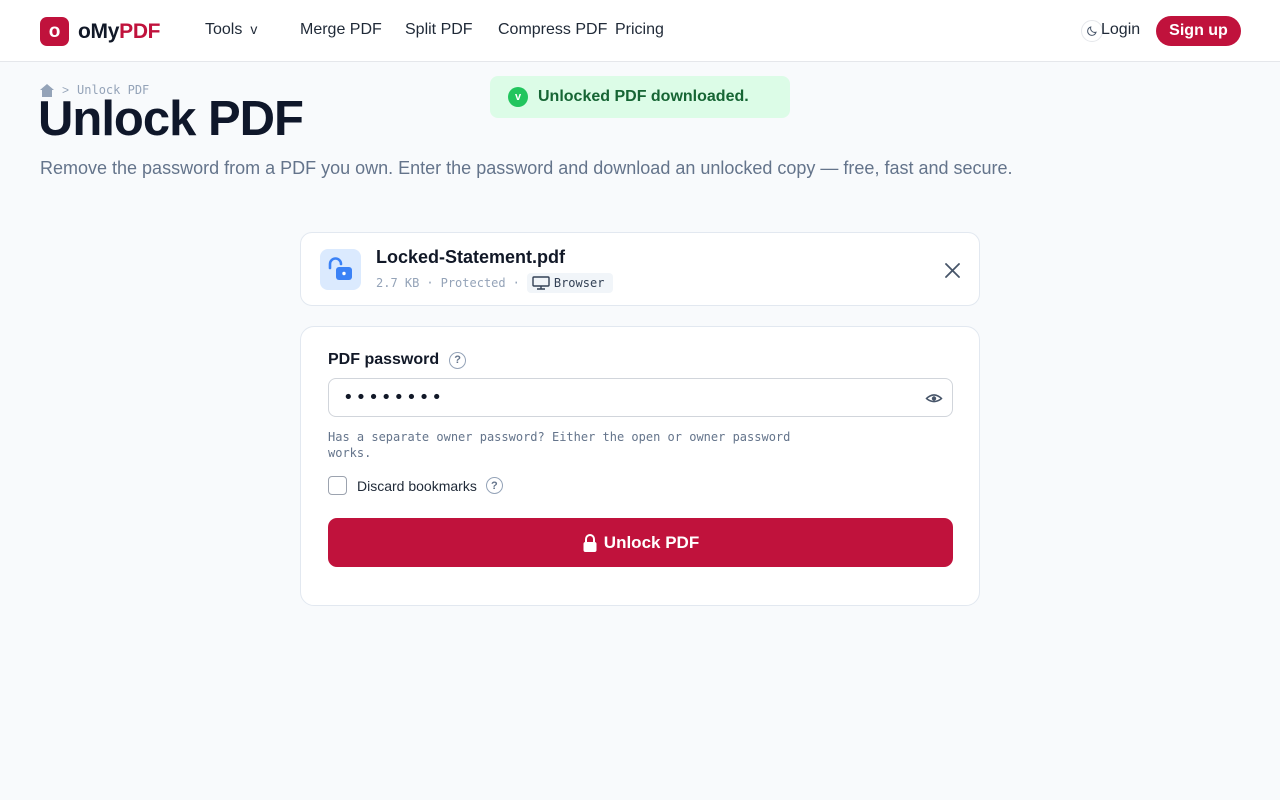 The width and height of the screenshot is (1280, 800). What do you see at coordinates (1198, 31) in the screenshot?
I see `signup-button: Sign up` at bounding box center [1198, 31].